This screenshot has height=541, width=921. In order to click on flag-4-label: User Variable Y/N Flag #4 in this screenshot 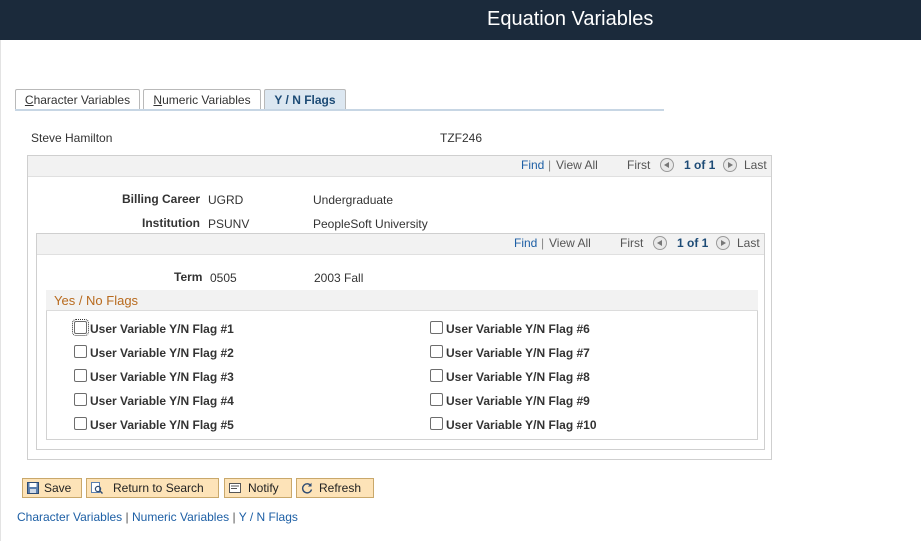, I will do `click(162, 401)`.